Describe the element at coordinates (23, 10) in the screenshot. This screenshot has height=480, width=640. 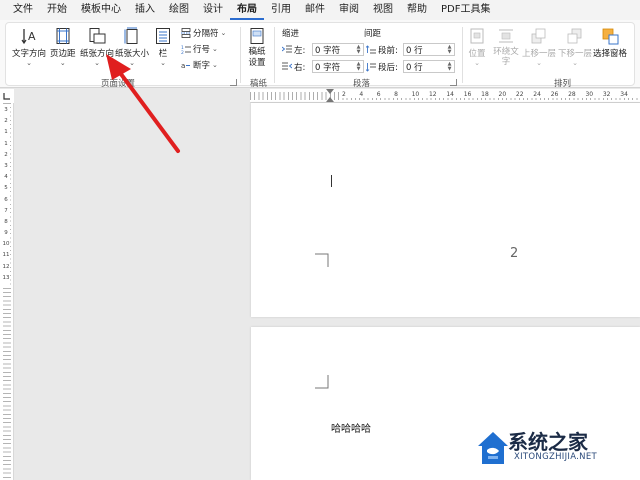
I see `tab-file: 文件` at that location.